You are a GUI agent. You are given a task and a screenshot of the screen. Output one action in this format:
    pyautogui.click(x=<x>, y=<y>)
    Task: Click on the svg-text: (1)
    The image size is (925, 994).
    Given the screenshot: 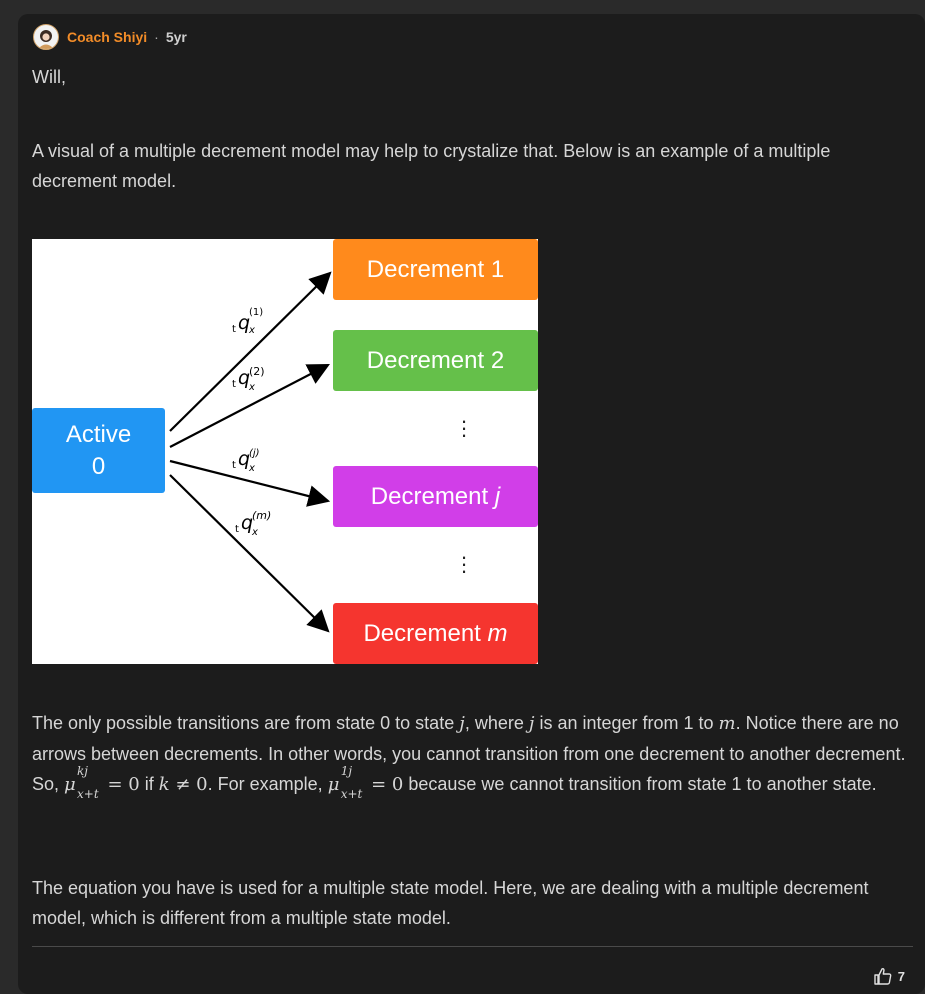 What is the action you would take?
    pyautogui.click(x=256, y=312)
    